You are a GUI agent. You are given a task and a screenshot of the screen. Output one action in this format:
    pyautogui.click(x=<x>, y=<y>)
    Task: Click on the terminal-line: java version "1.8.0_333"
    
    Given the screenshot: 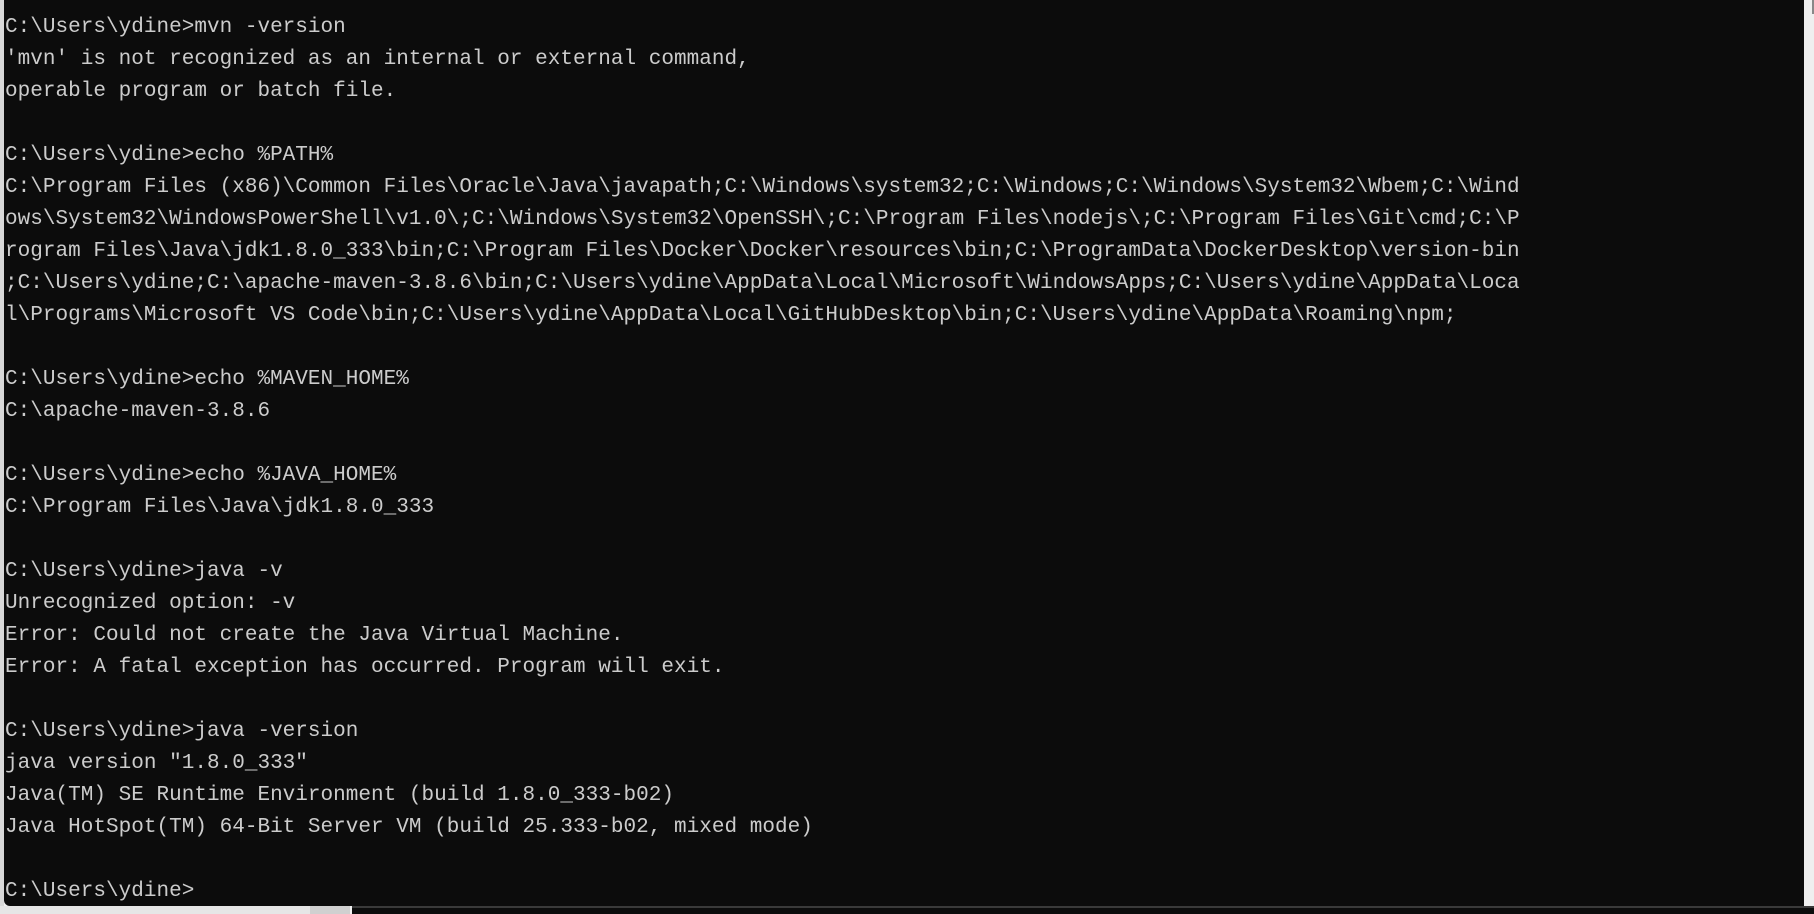 What is the action you would take?
    pyautogui.click(x=156, y=763)
    